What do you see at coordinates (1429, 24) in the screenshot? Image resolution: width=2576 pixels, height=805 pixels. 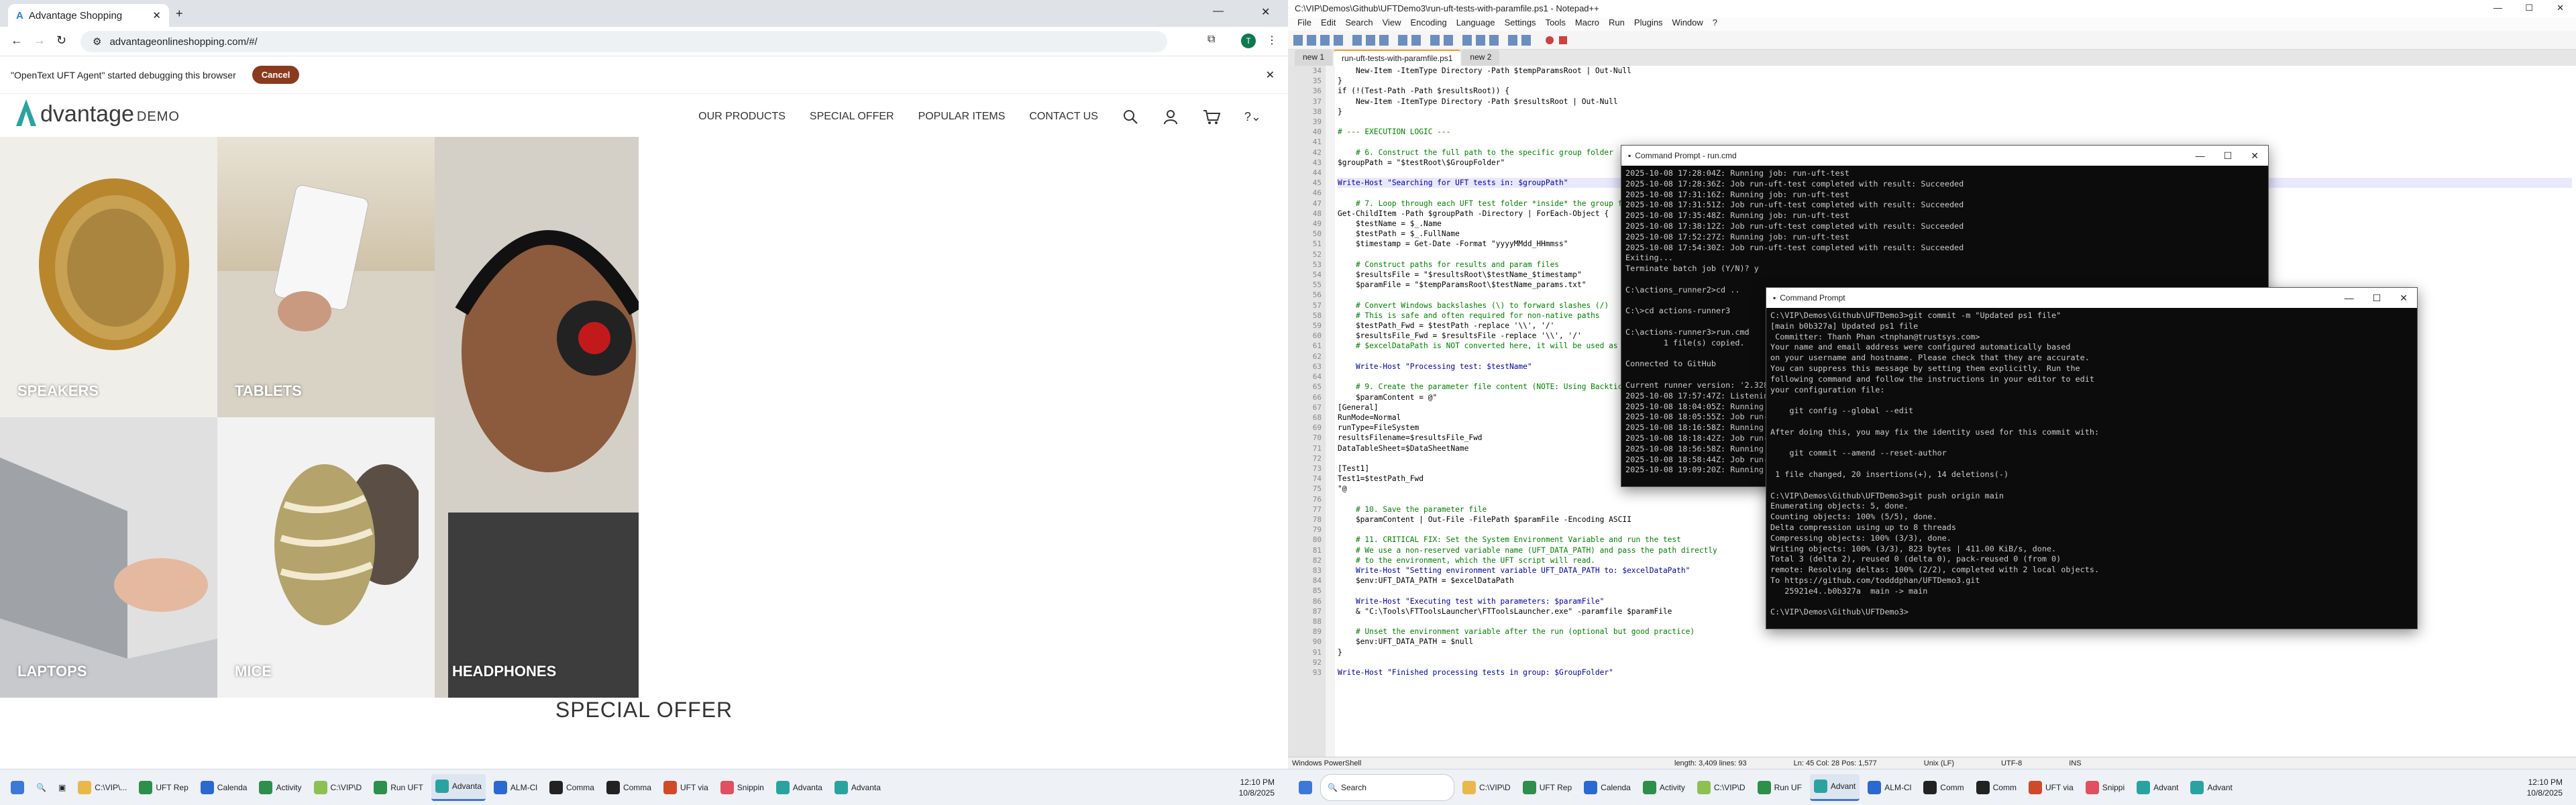 I see `menu-encoding: Encoding` at bounding box center [1429, 24].